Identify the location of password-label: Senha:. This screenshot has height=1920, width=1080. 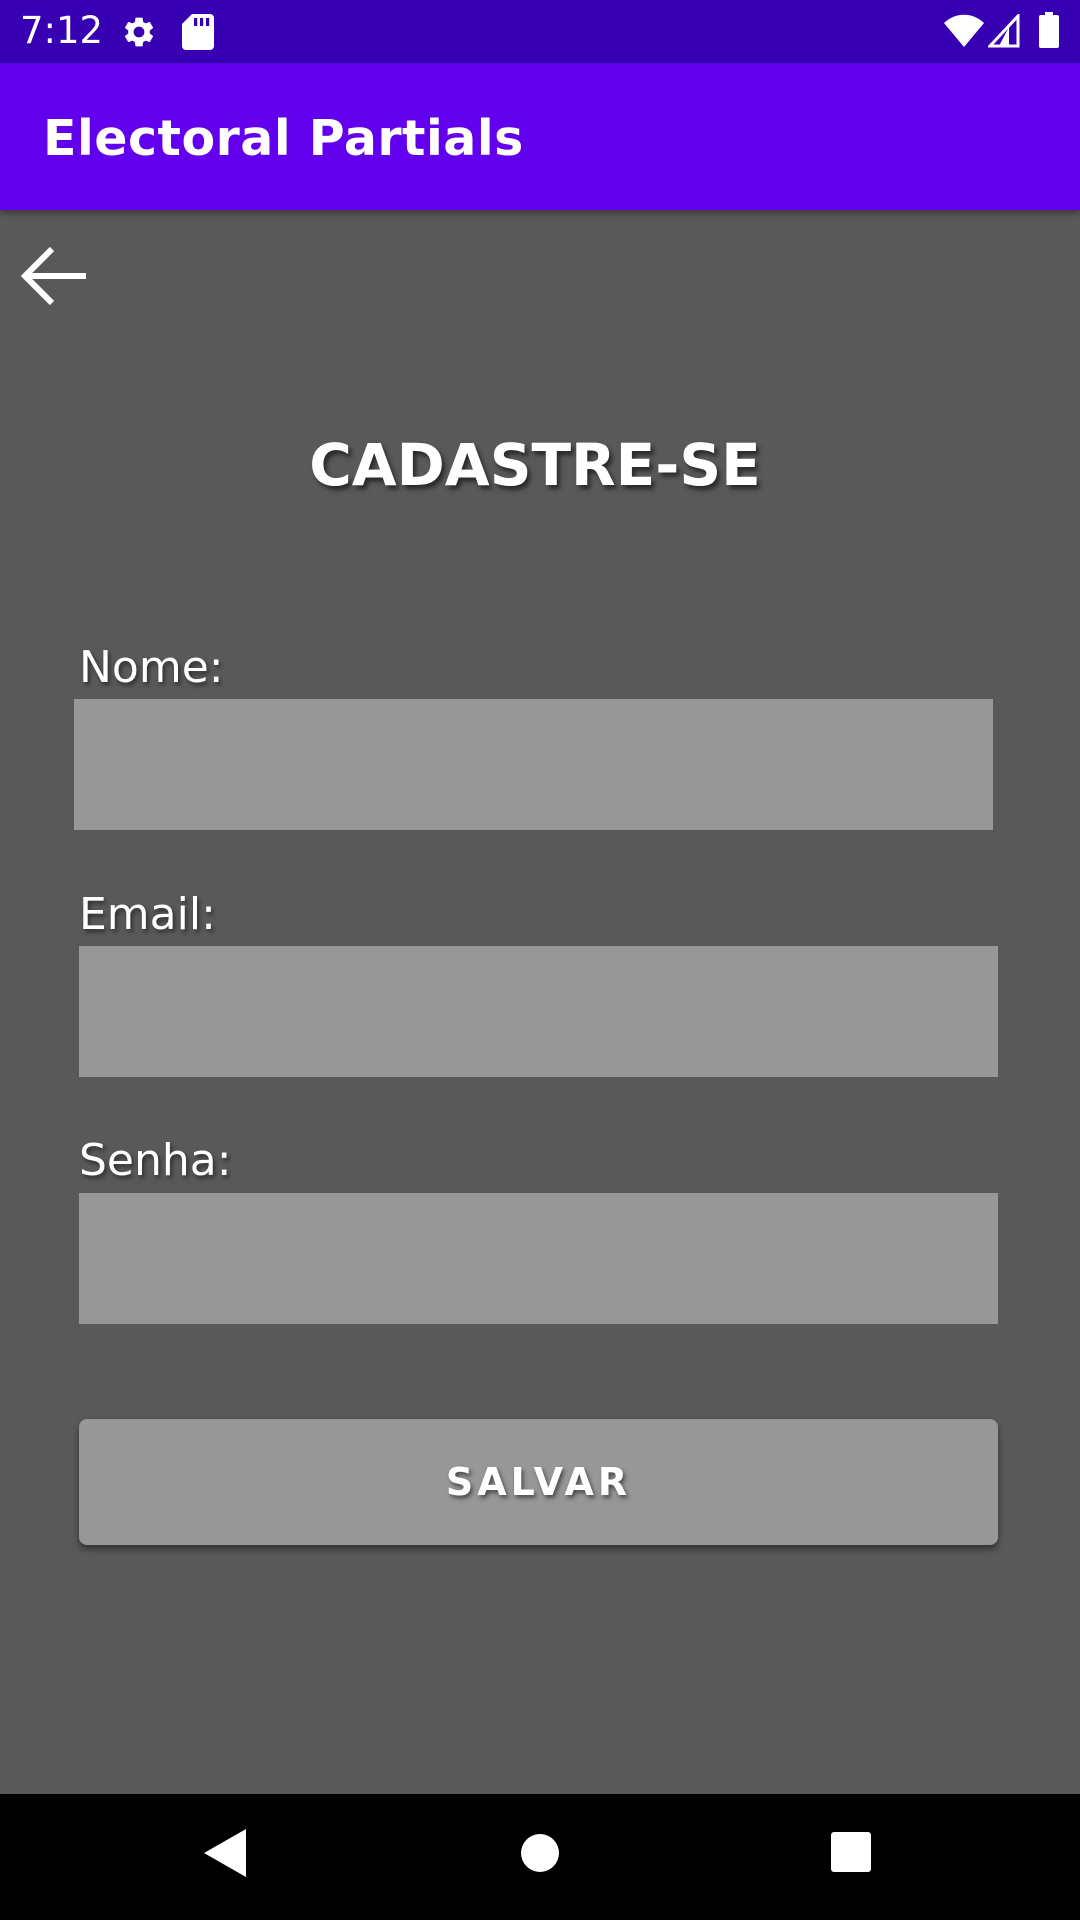
(155, 1160).